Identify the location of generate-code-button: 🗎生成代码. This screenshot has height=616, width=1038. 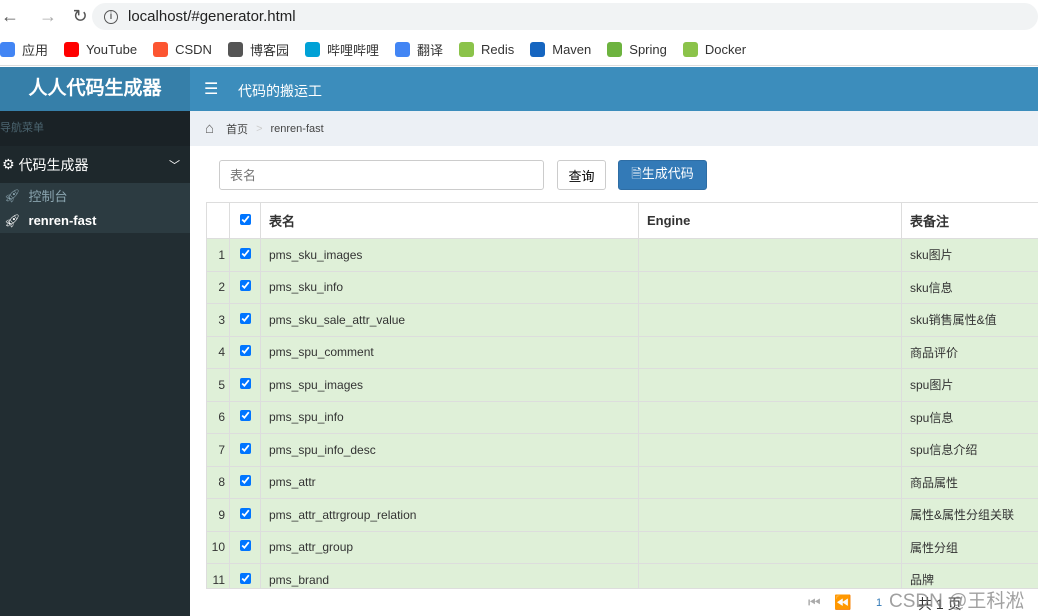
(662, 175).